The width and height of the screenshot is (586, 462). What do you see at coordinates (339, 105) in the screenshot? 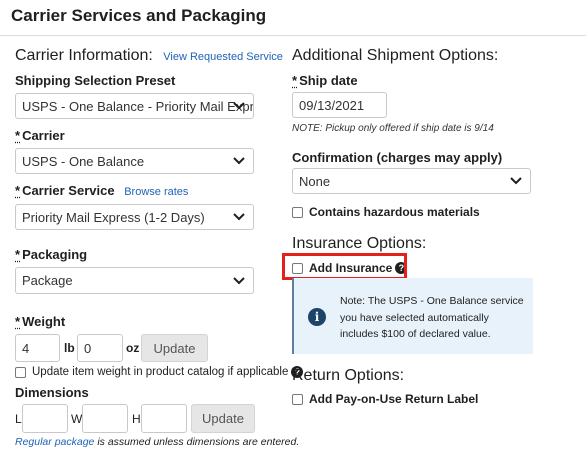
I see `ship-date-input: 09/13/2021` at bounding box center [339, 105].